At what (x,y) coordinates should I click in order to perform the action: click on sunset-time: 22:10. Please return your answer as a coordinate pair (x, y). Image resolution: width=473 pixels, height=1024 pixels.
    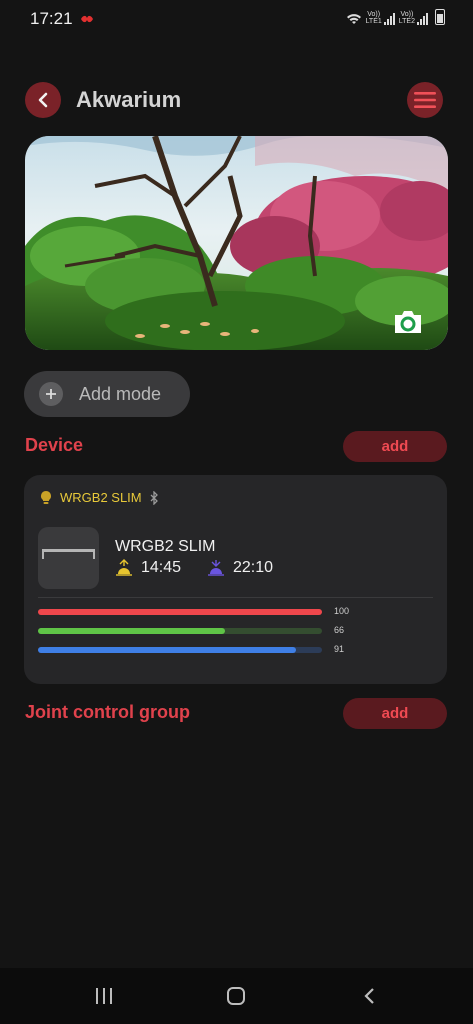
    Looking at the image, I should click on (253, 567).